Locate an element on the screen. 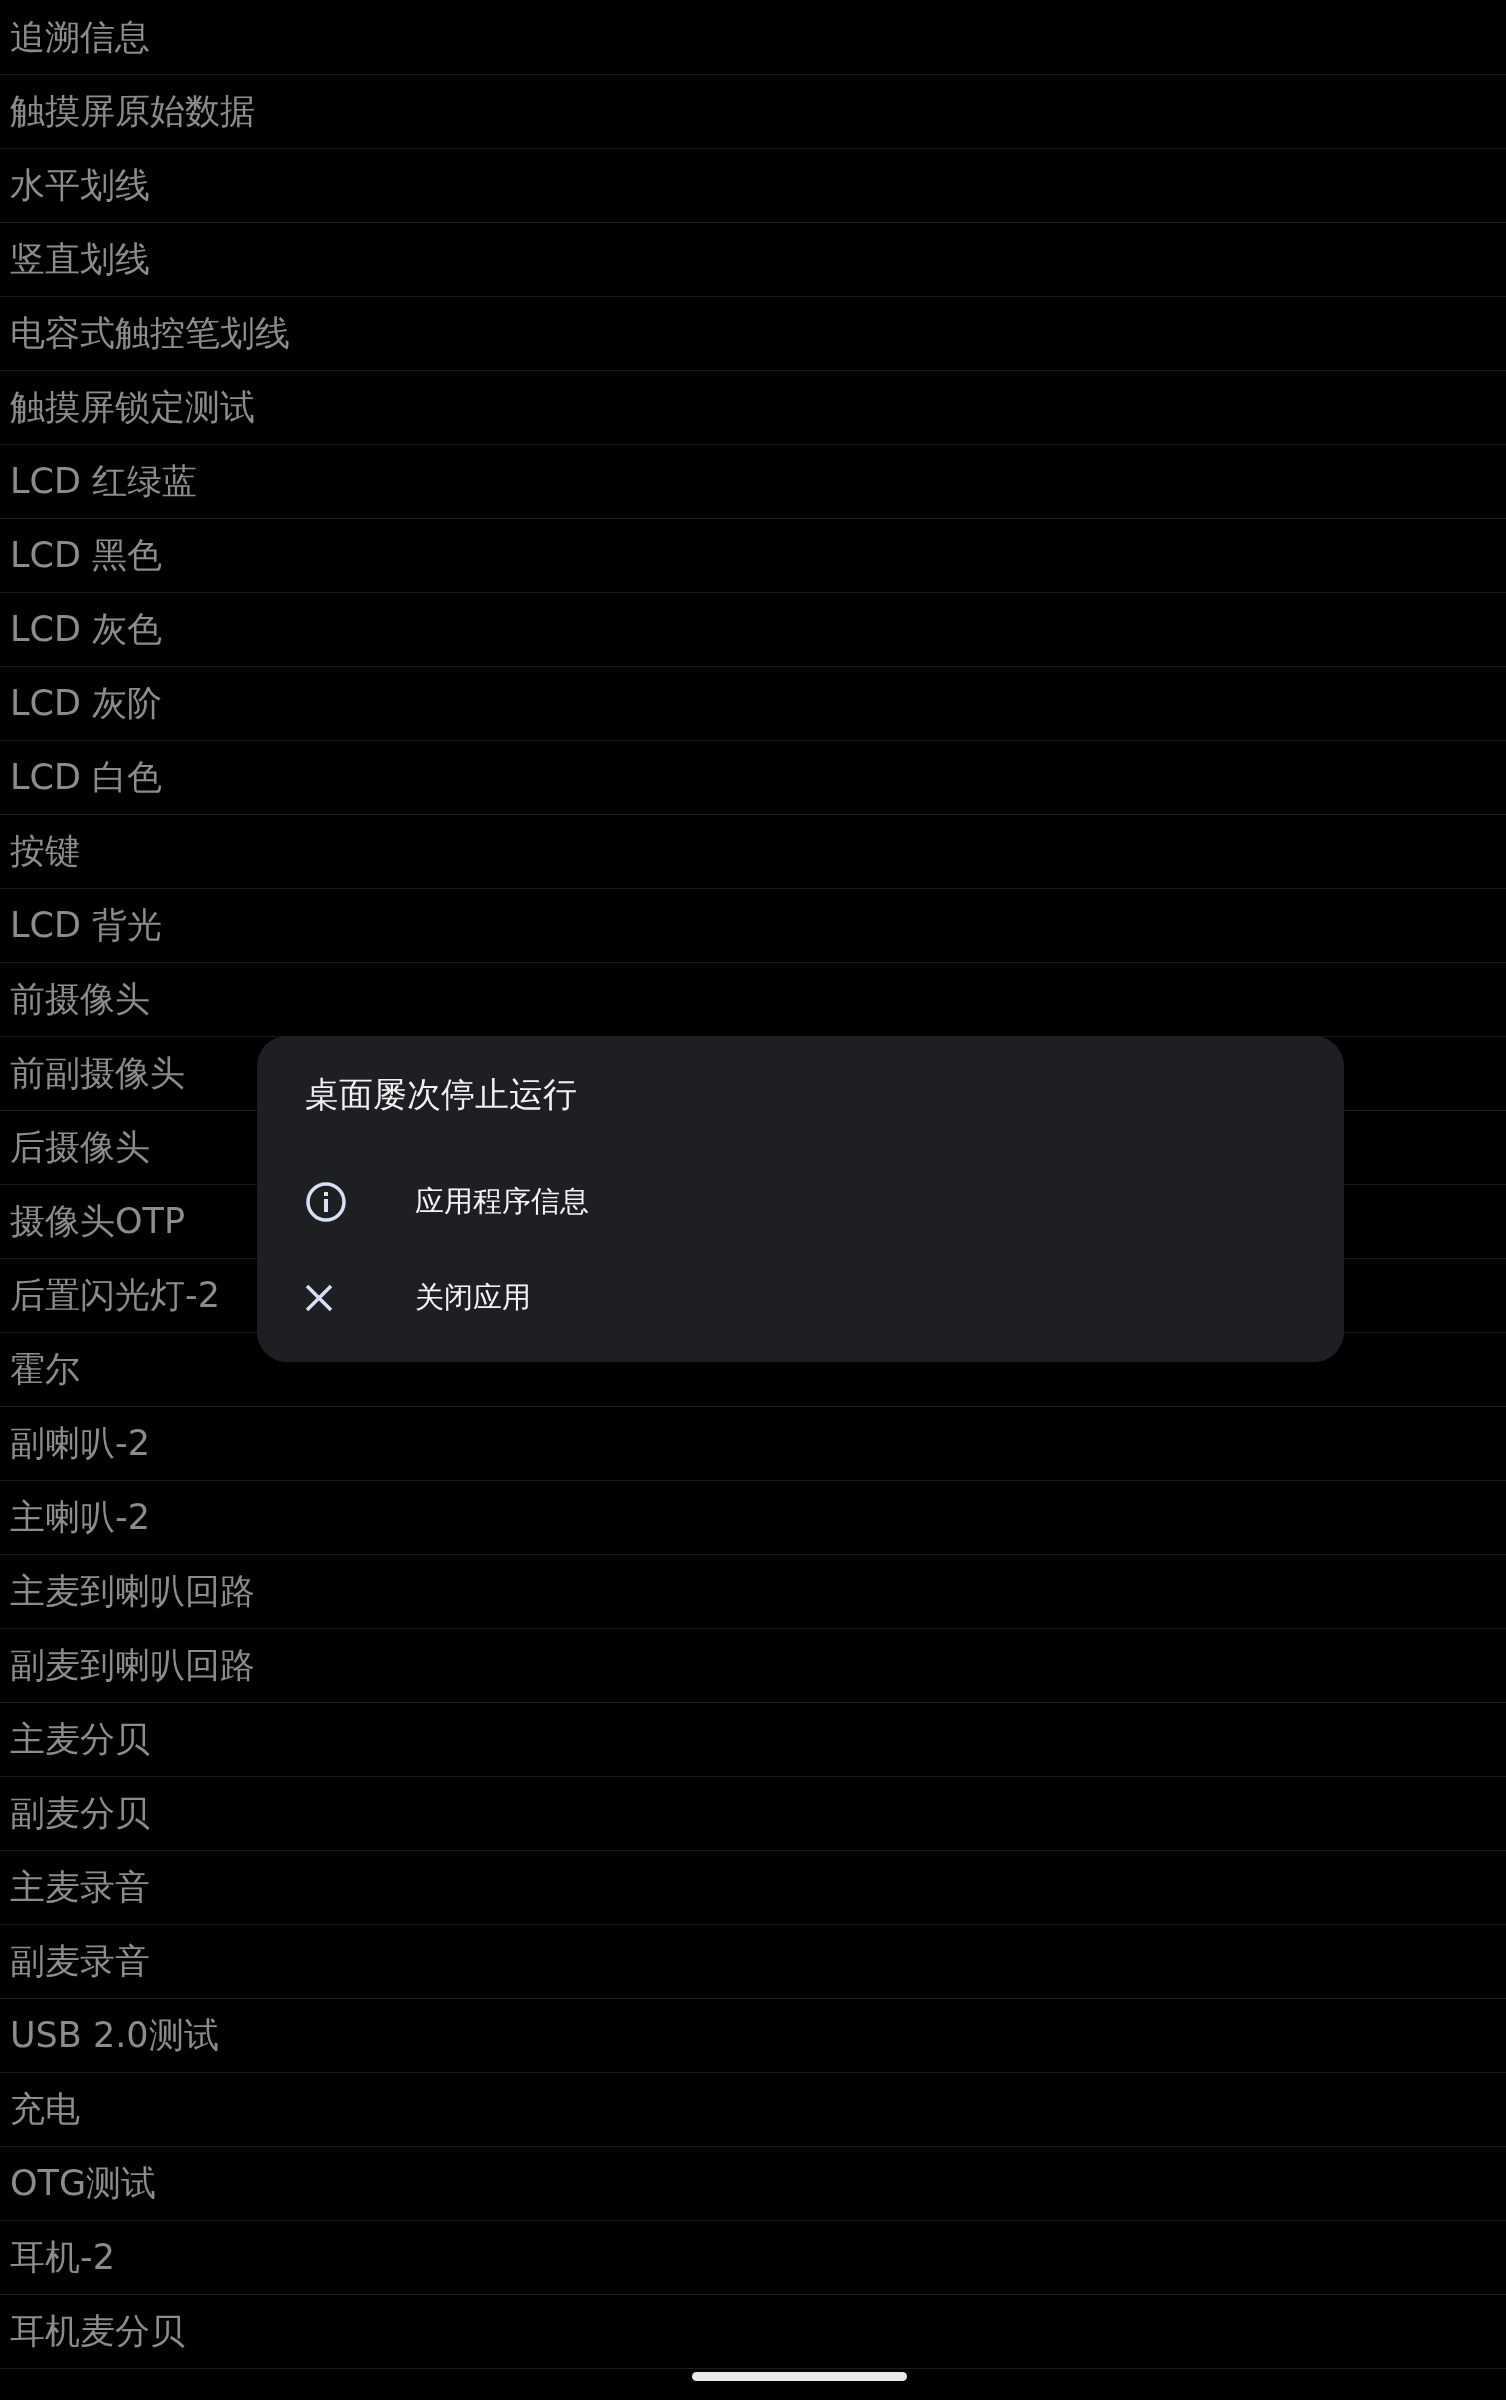 The image size is (1506, 2400). list-item: 水平划线 is located at coordinates (80, 185).